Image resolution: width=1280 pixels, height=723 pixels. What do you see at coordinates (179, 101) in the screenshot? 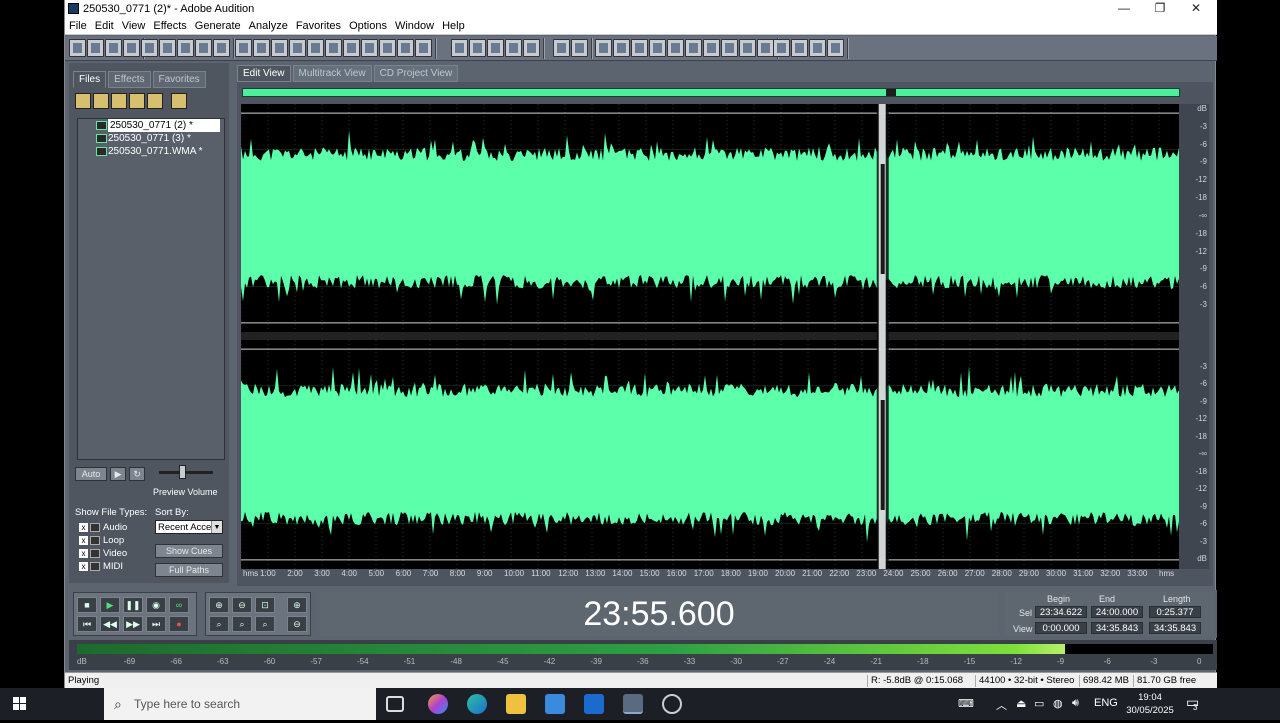
I see `options-icon` at bounding box center [179, 101].